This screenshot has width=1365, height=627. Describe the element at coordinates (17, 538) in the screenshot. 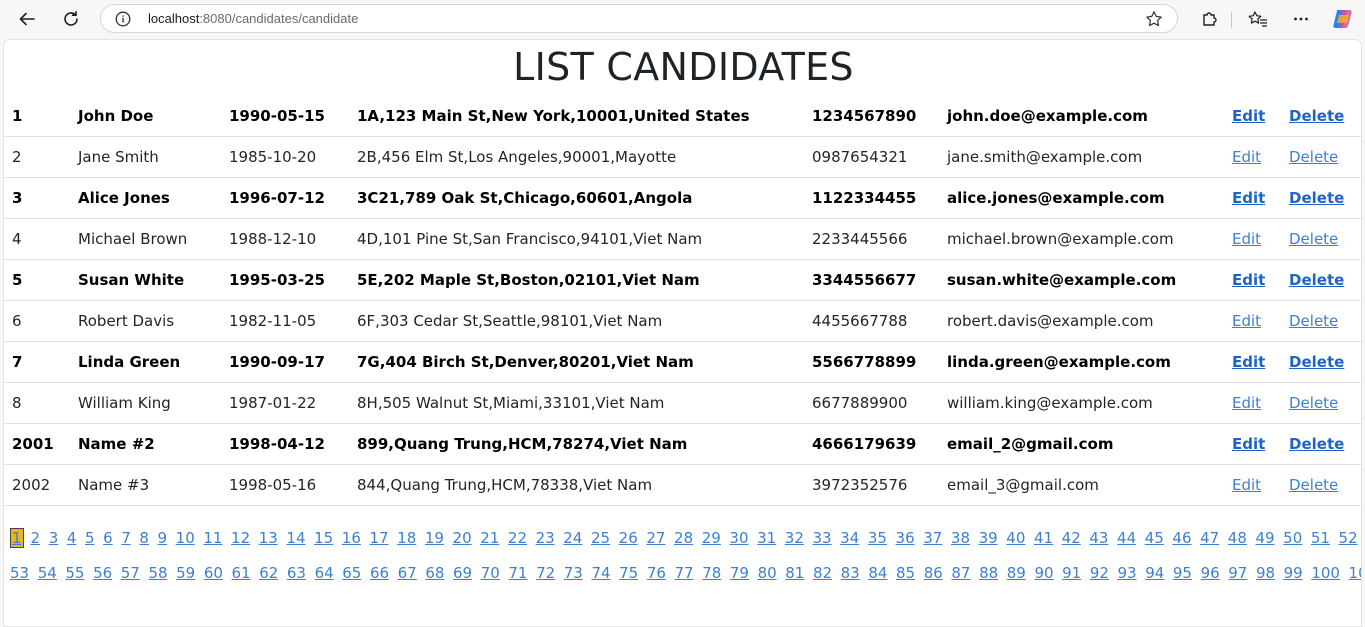

I see `page-link: 1` at that location.